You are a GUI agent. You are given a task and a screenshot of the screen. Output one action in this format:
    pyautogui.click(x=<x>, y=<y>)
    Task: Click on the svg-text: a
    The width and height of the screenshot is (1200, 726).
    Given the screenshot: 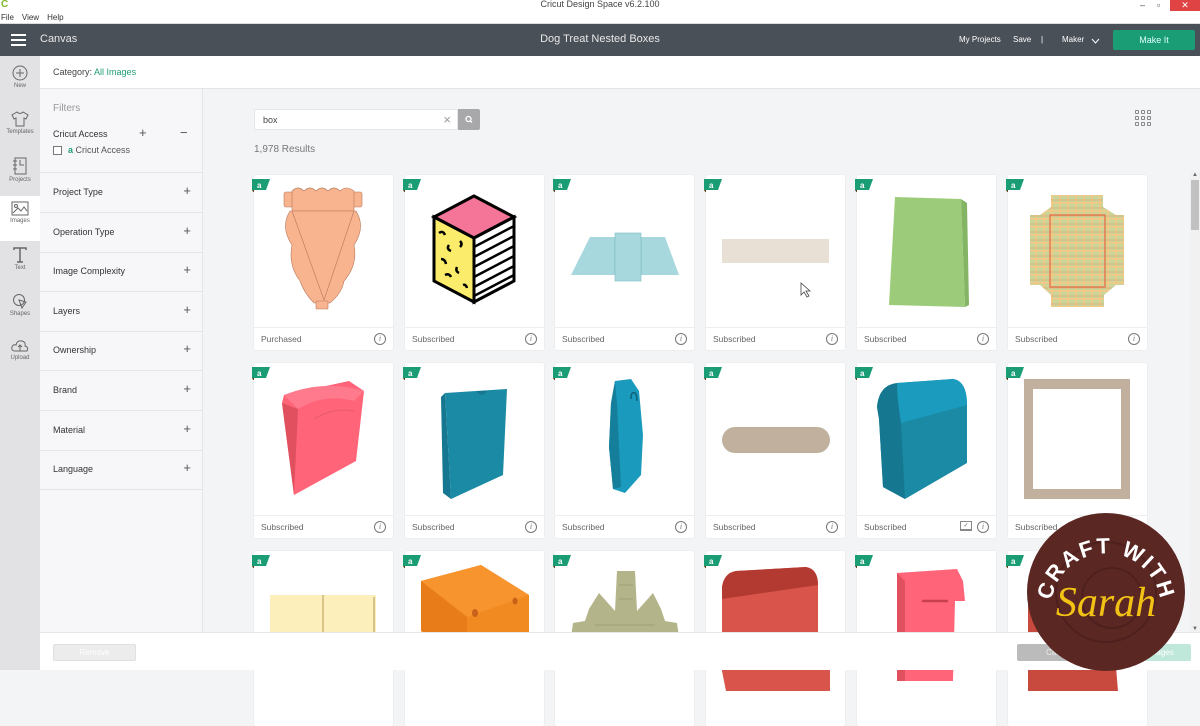 What is the action you would take?
    pyautogui.click(x=259, y=373)
    